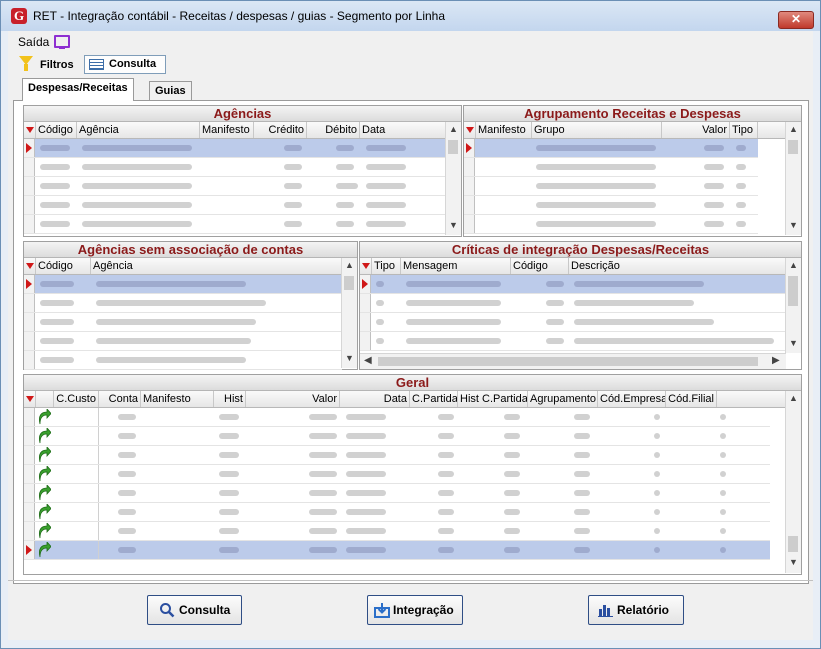  I want to click on criticas-hscroll: ◀ ▶, so click(573, 361).